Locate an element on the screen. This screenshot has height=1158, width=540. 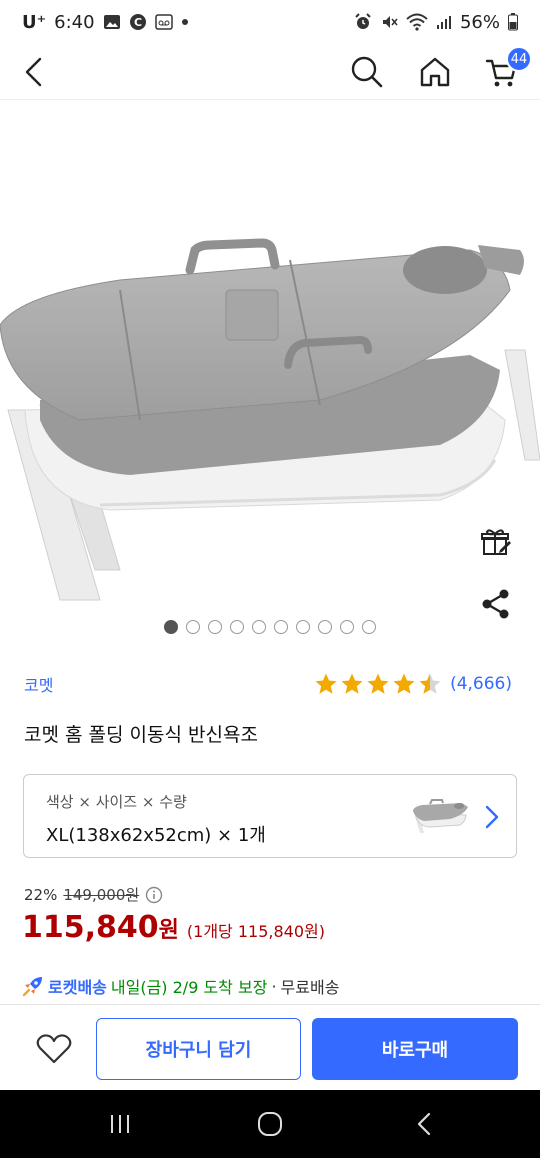
product-title: 코멧 홈 폴딩 이동식 반신욕조 is located at coordinates (141, 735).